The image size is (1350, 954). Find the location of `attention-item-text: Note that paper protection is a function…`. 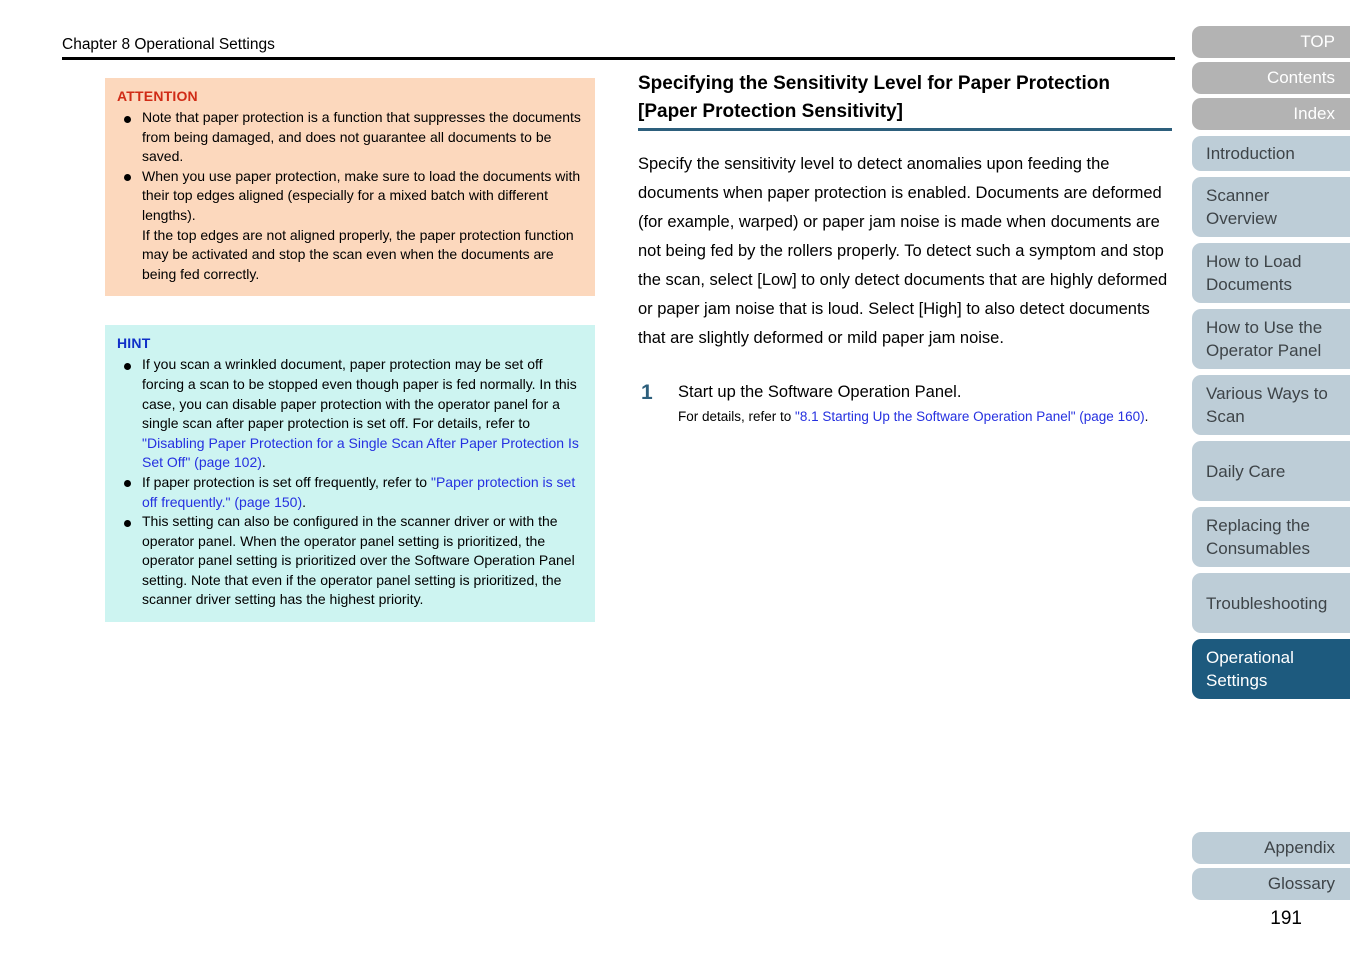

attention-item-text: Note that paper protection is a function… is located at coordinates (361, 137).